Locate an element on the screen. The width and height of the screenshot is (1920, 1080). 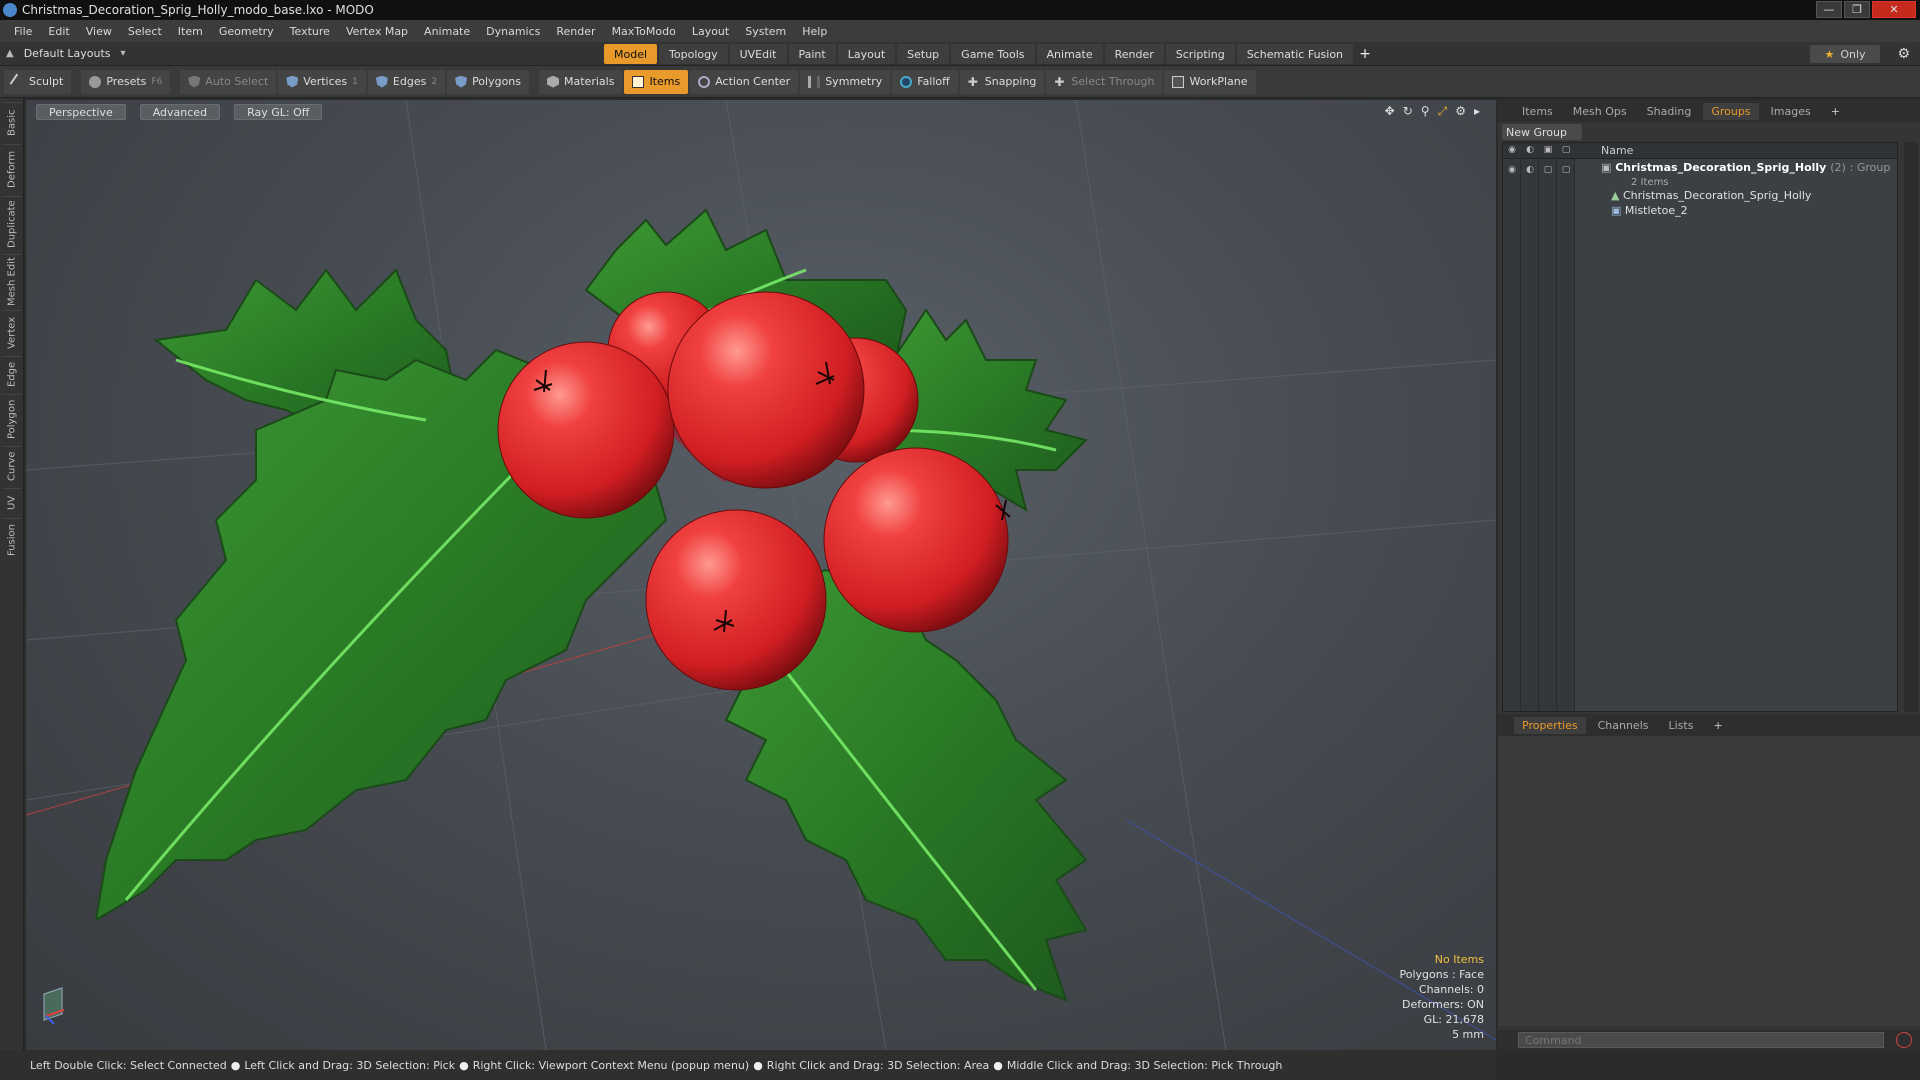
menu-vertex-map: Vertex Map is located at coordinates (377, 31).